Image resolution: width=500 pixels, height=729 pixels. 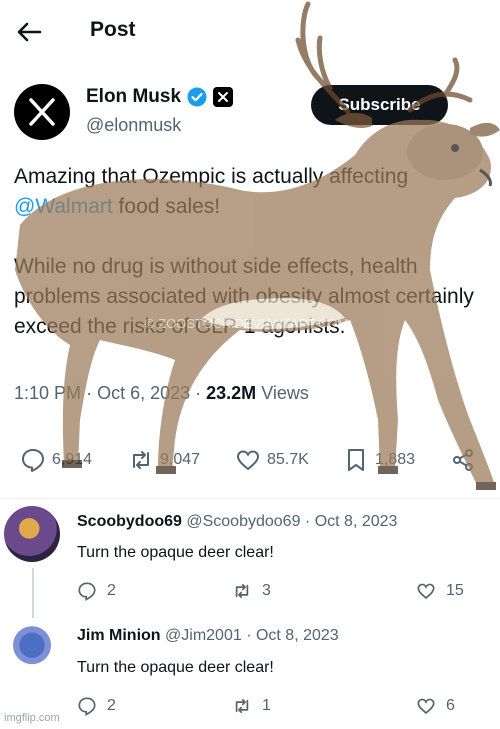 I want to click on reply-repost-button: 1, so click(x=251, y=706).